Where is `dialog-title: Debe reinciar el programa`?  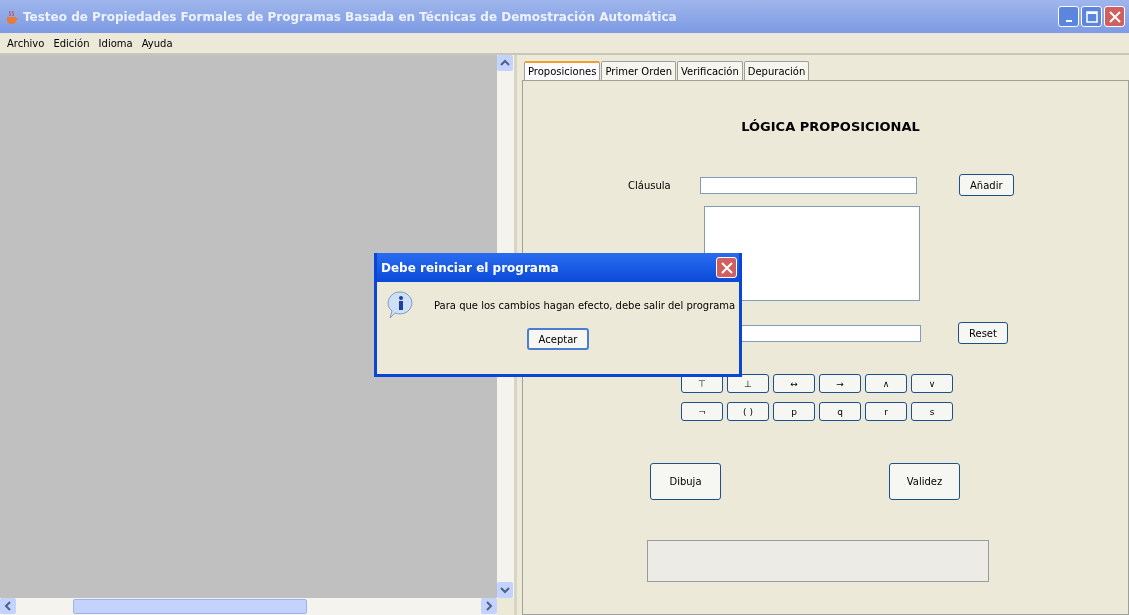
dialog-title: Debe reinciar el programa is located at coordinates (470, 267).